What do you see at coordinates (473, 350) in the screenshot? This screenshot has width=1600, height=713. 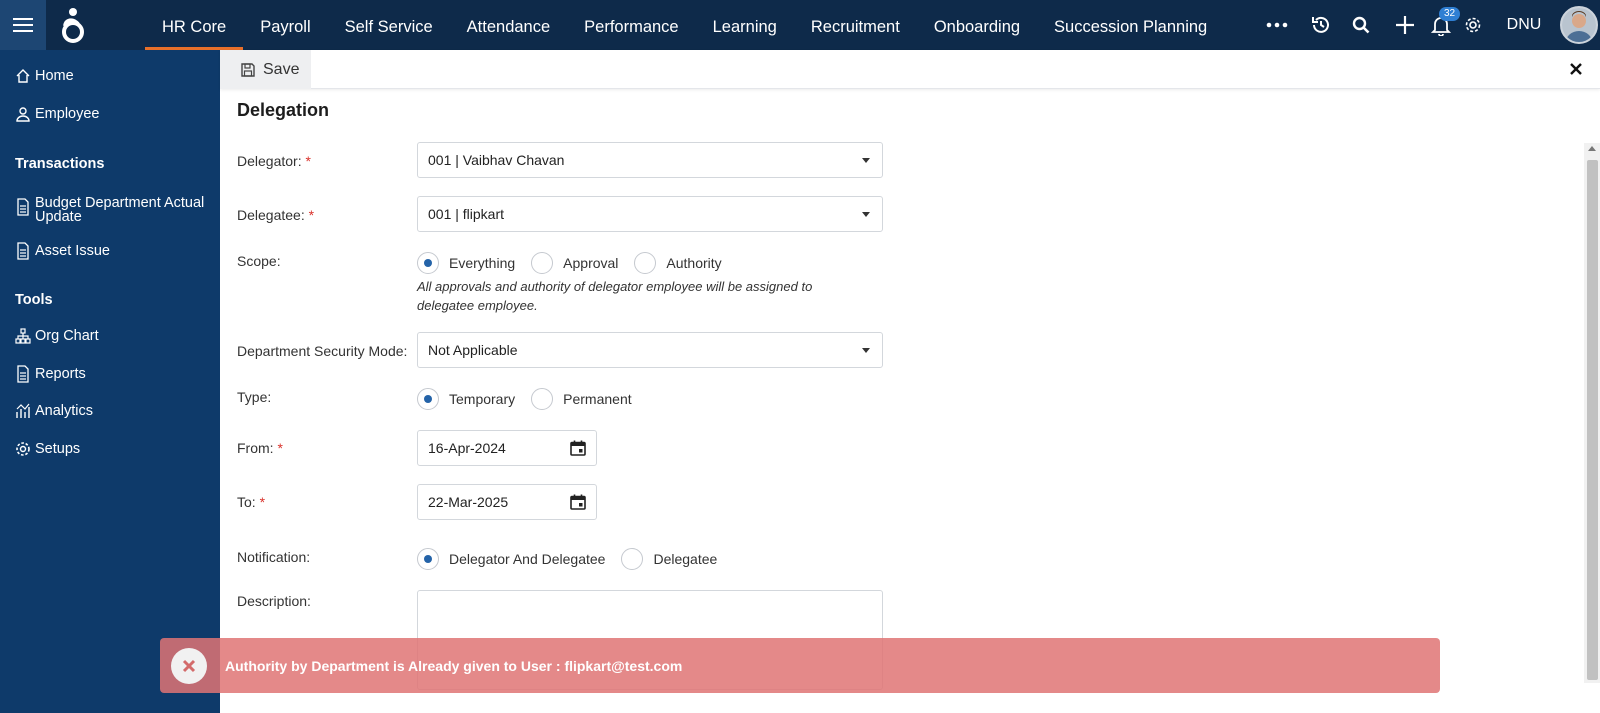 I see `department-security-mode-value: Not Applicable` at bounding box center [473, 350].